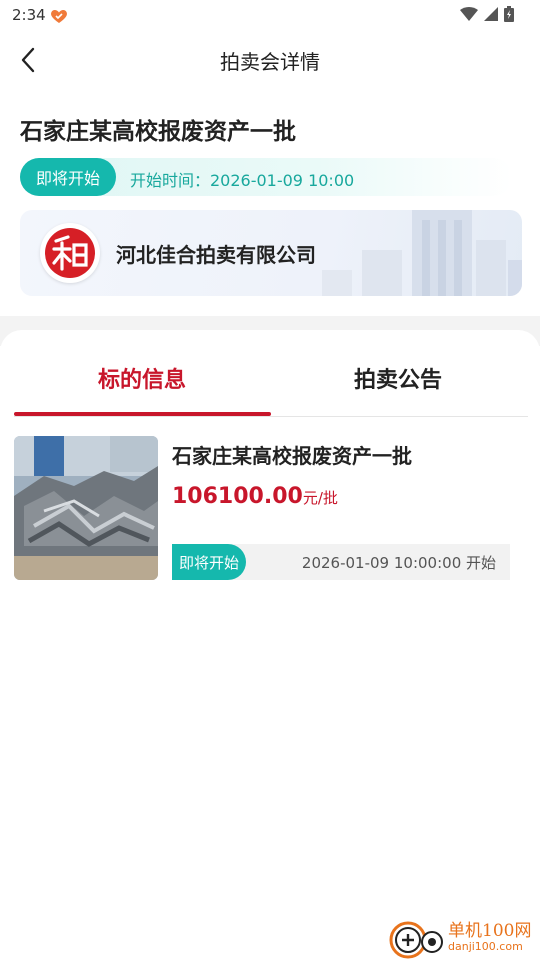 This screenshot has height=960, width=540. I want to click on page-title: 拍卖会详情, so click(270, 62).